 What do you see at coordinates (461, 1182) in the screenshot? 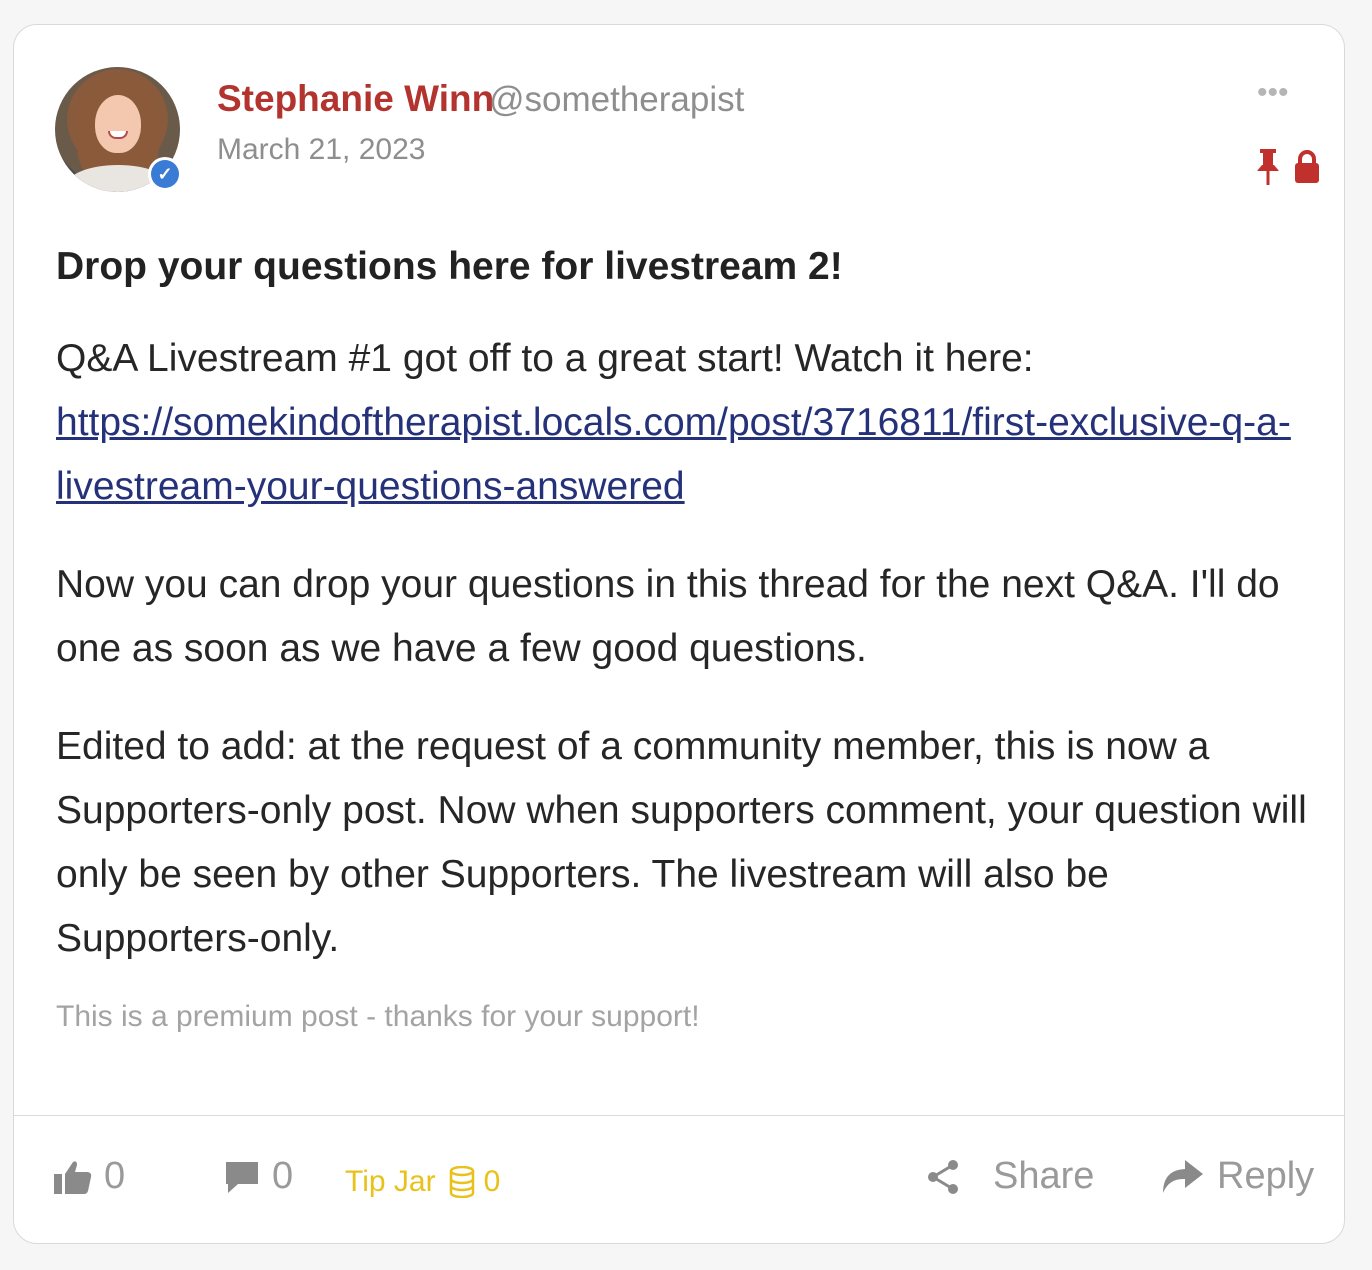
I see `coins-icon` at bounding box center [461, 1182].